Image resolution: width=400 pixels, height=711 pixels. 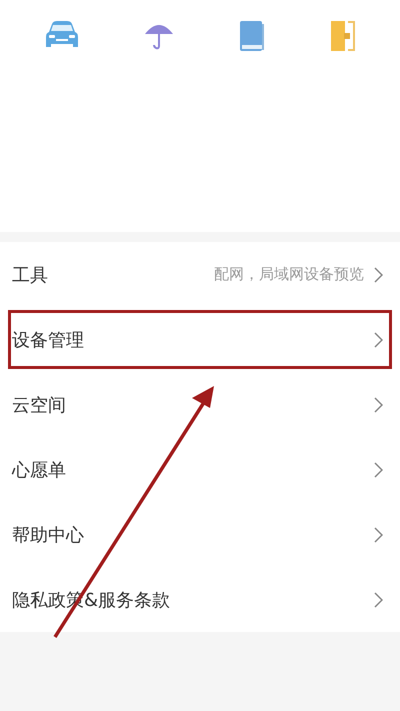 What do you see at coordinates (251, 36) in the screenshot?
I see `book-icon` at bounding box center [251, 36].